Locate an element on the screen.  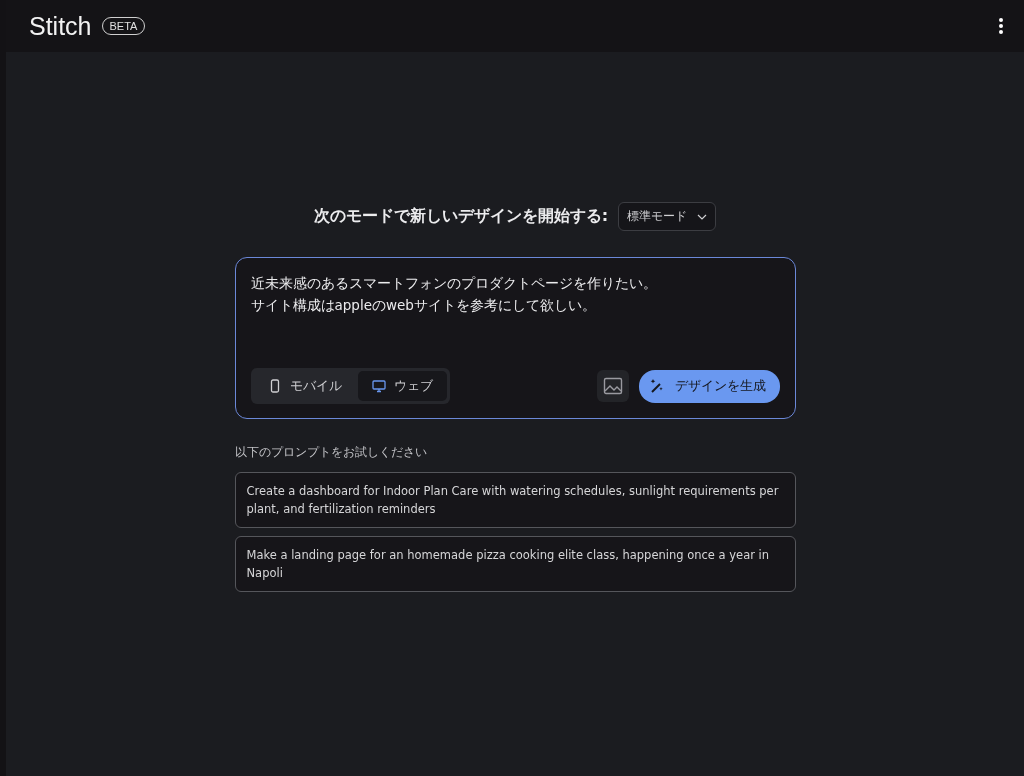
more-menu-icon is located at coordinates (1001, 26).